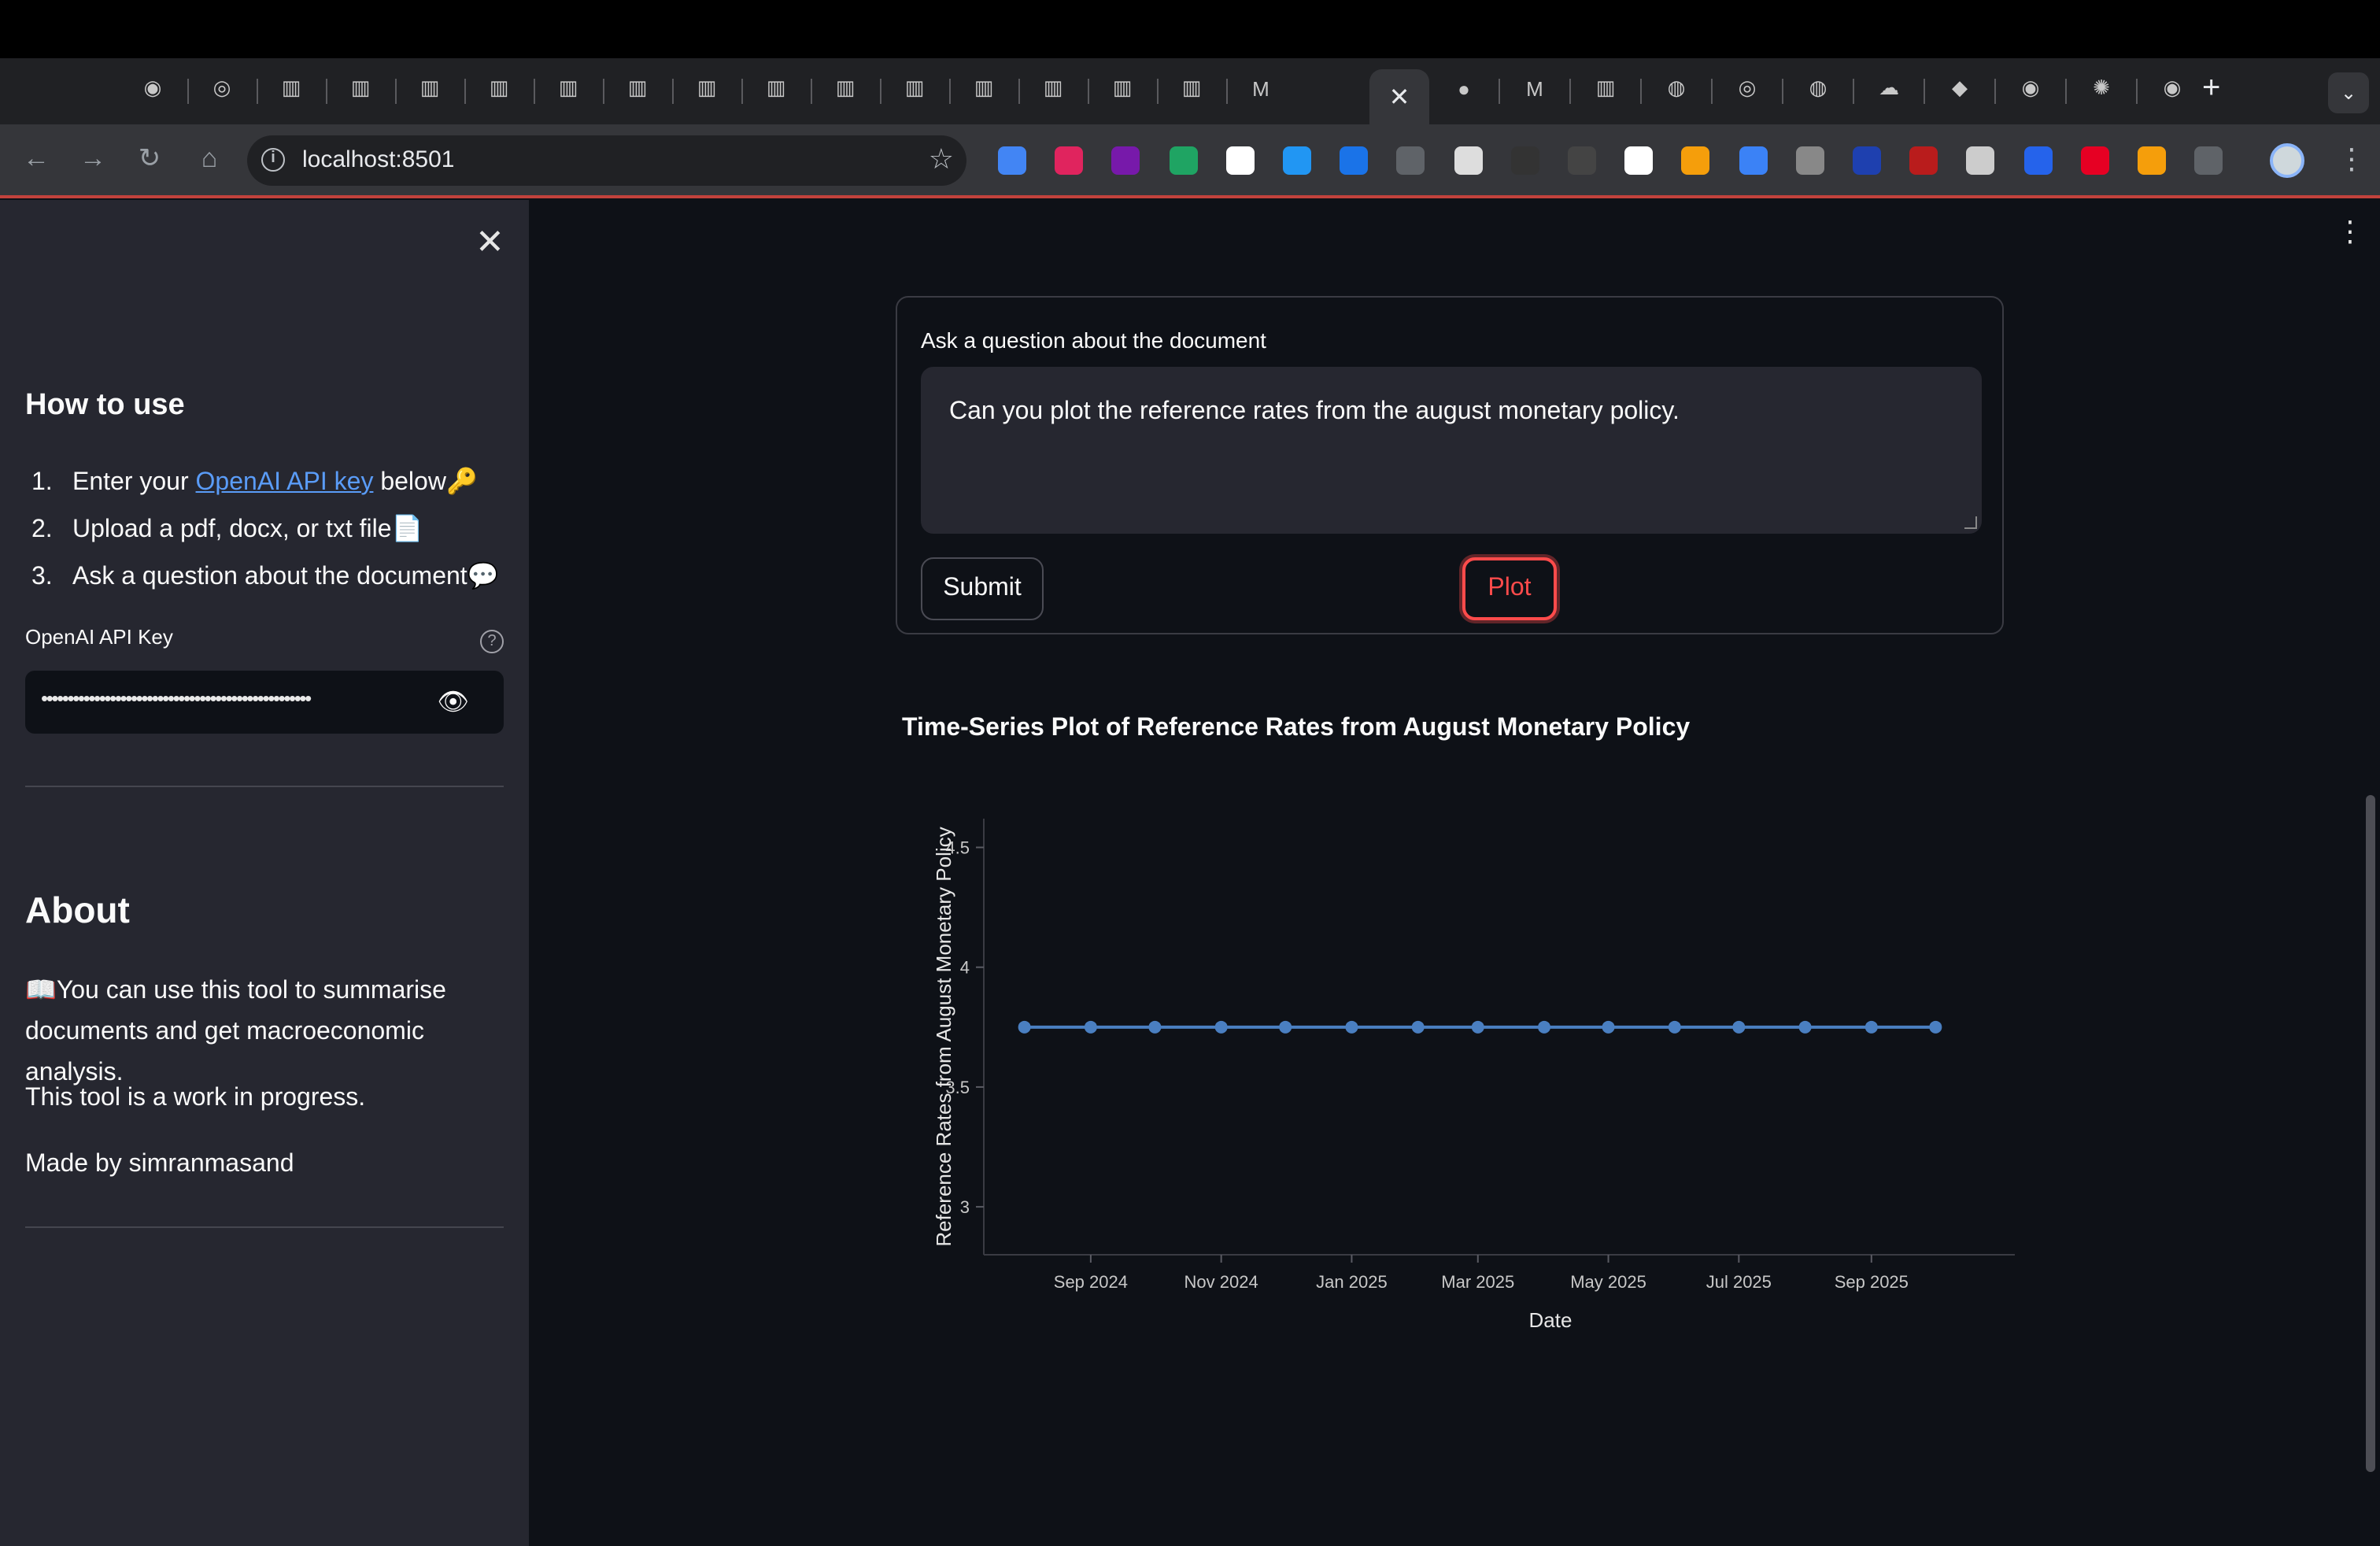 This screenshot has width=2380, height=1546. Describe the element at coordinates (2038, 160) in the screenshot. I see `zoom-icon` at that location.